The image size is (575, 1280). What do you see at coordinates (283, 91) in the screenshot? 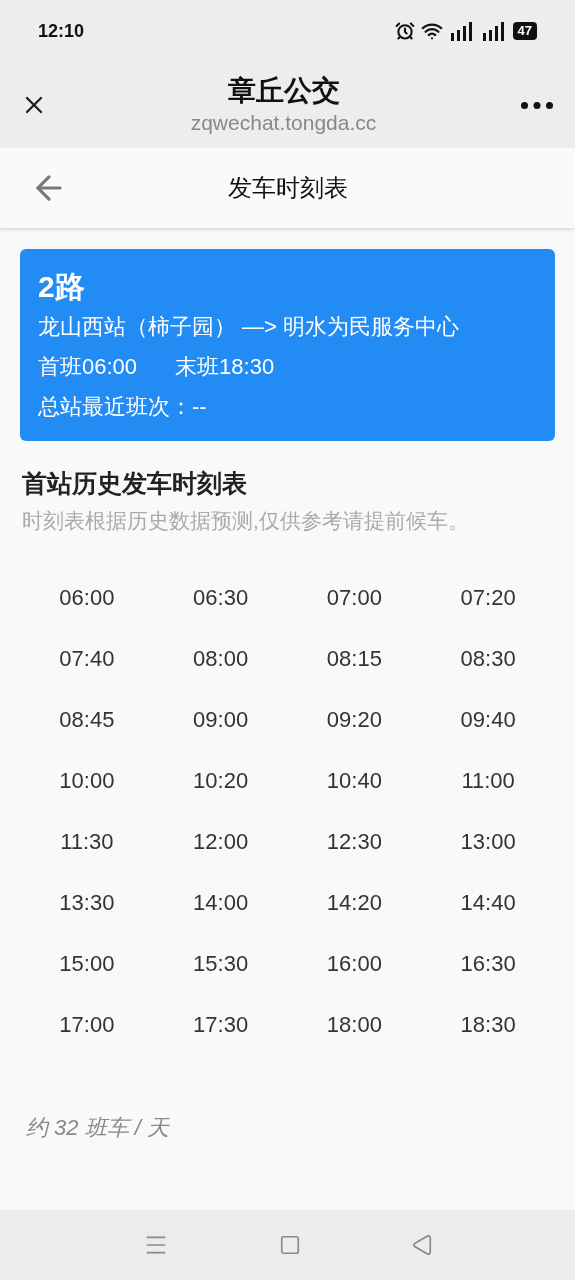
I see `browser-title: 章丘公交` at bounding box center [283, 91].